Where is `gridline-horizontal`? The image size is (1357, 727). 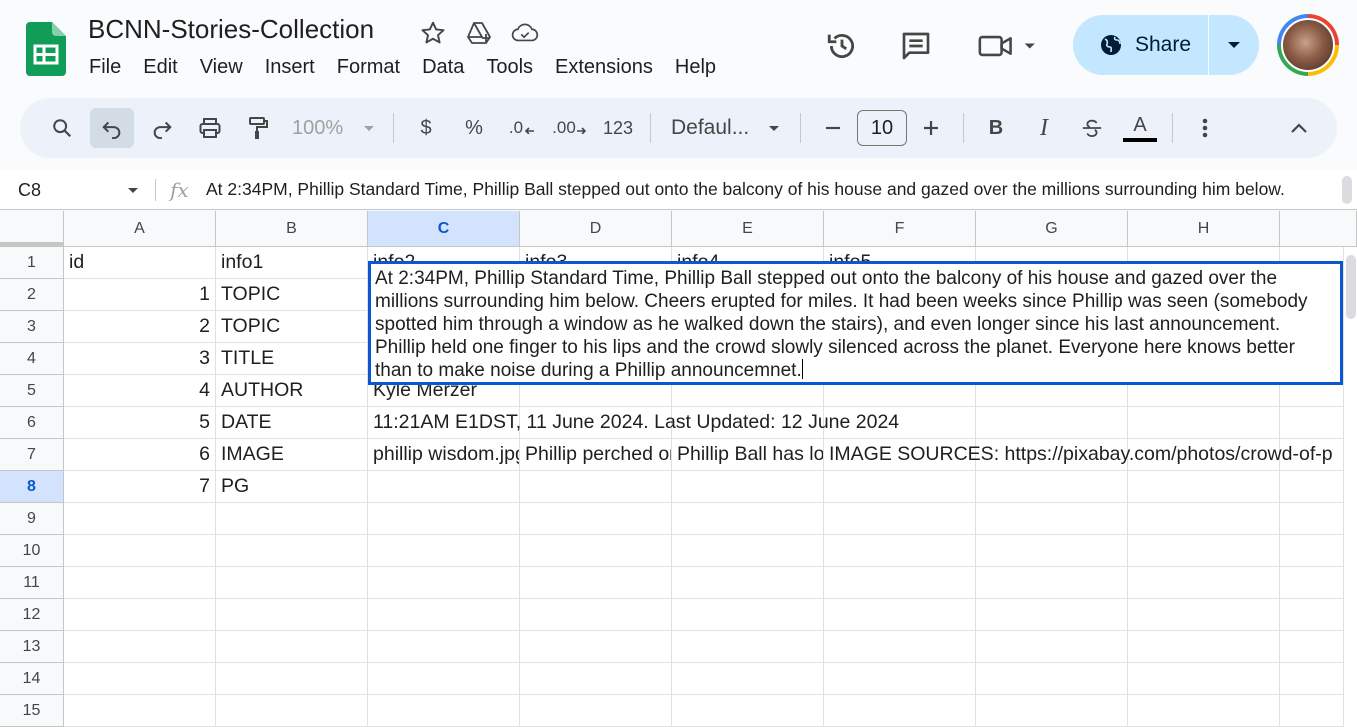
gridline-horizontal is located at coordinates (710, 502).